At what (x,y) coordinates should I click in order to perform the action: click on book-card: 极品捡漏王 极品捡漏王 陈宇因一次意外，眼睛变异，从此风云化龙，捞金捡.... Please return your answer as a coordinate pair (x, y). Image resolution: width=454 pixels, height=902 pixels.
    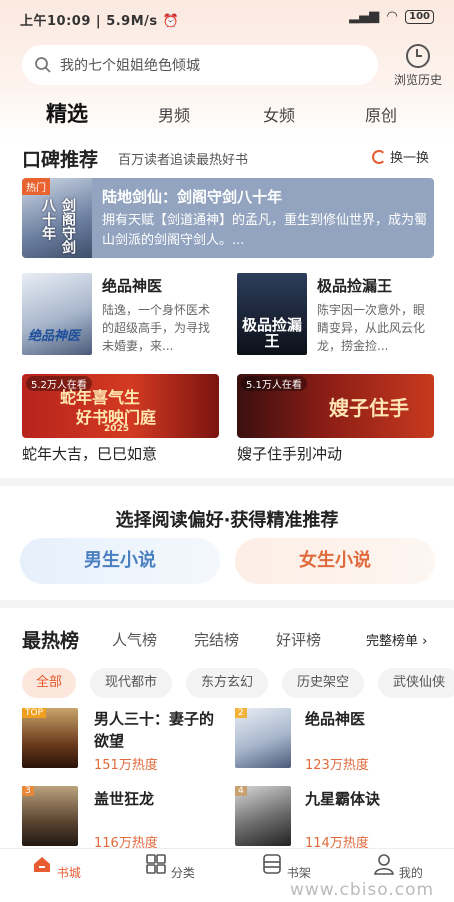
    Looking at the image, I should click on (337, 318).